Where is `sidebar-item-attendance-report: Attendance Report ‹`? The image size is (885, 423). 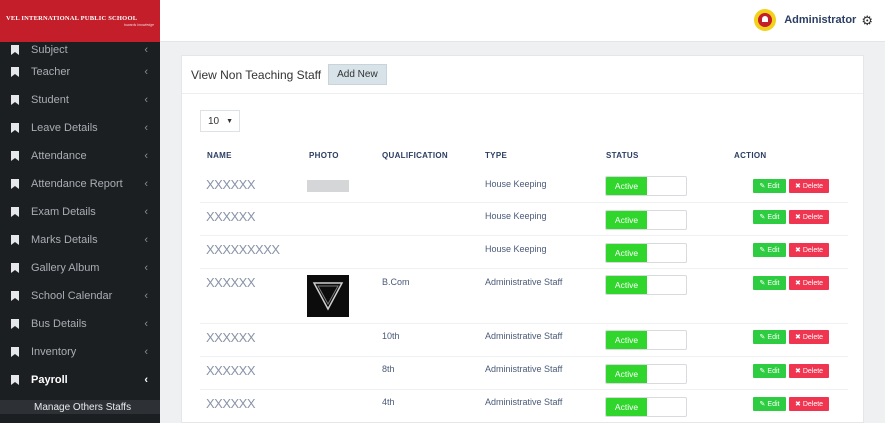 sidebar-item-attendance-report: Attendance Report ‹ is located at coordinates (80, 184).